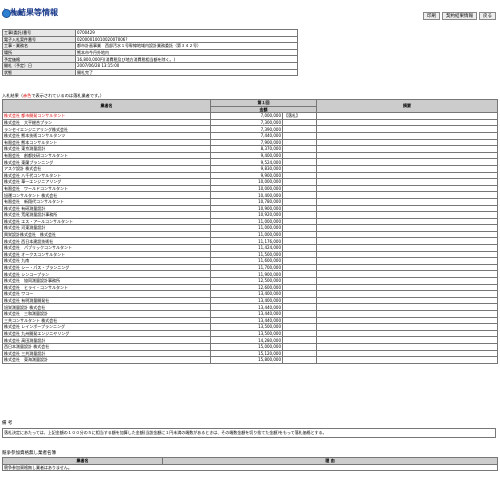  I want to click on table-row: ランセイエンジニアリング株式会社 7,390,000, so click(250, 129).